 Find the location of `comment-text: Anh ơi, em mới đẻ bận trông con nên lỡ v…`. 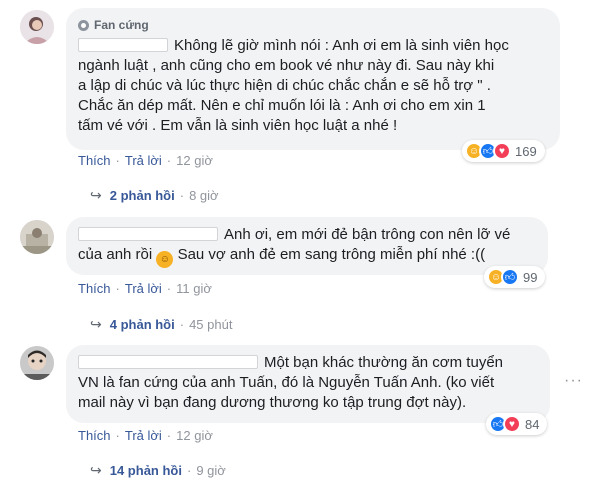

comment-text: Anh ơi, em mới đẻ bận trông con nên lỡ v… is located at coordinates (307, 246).